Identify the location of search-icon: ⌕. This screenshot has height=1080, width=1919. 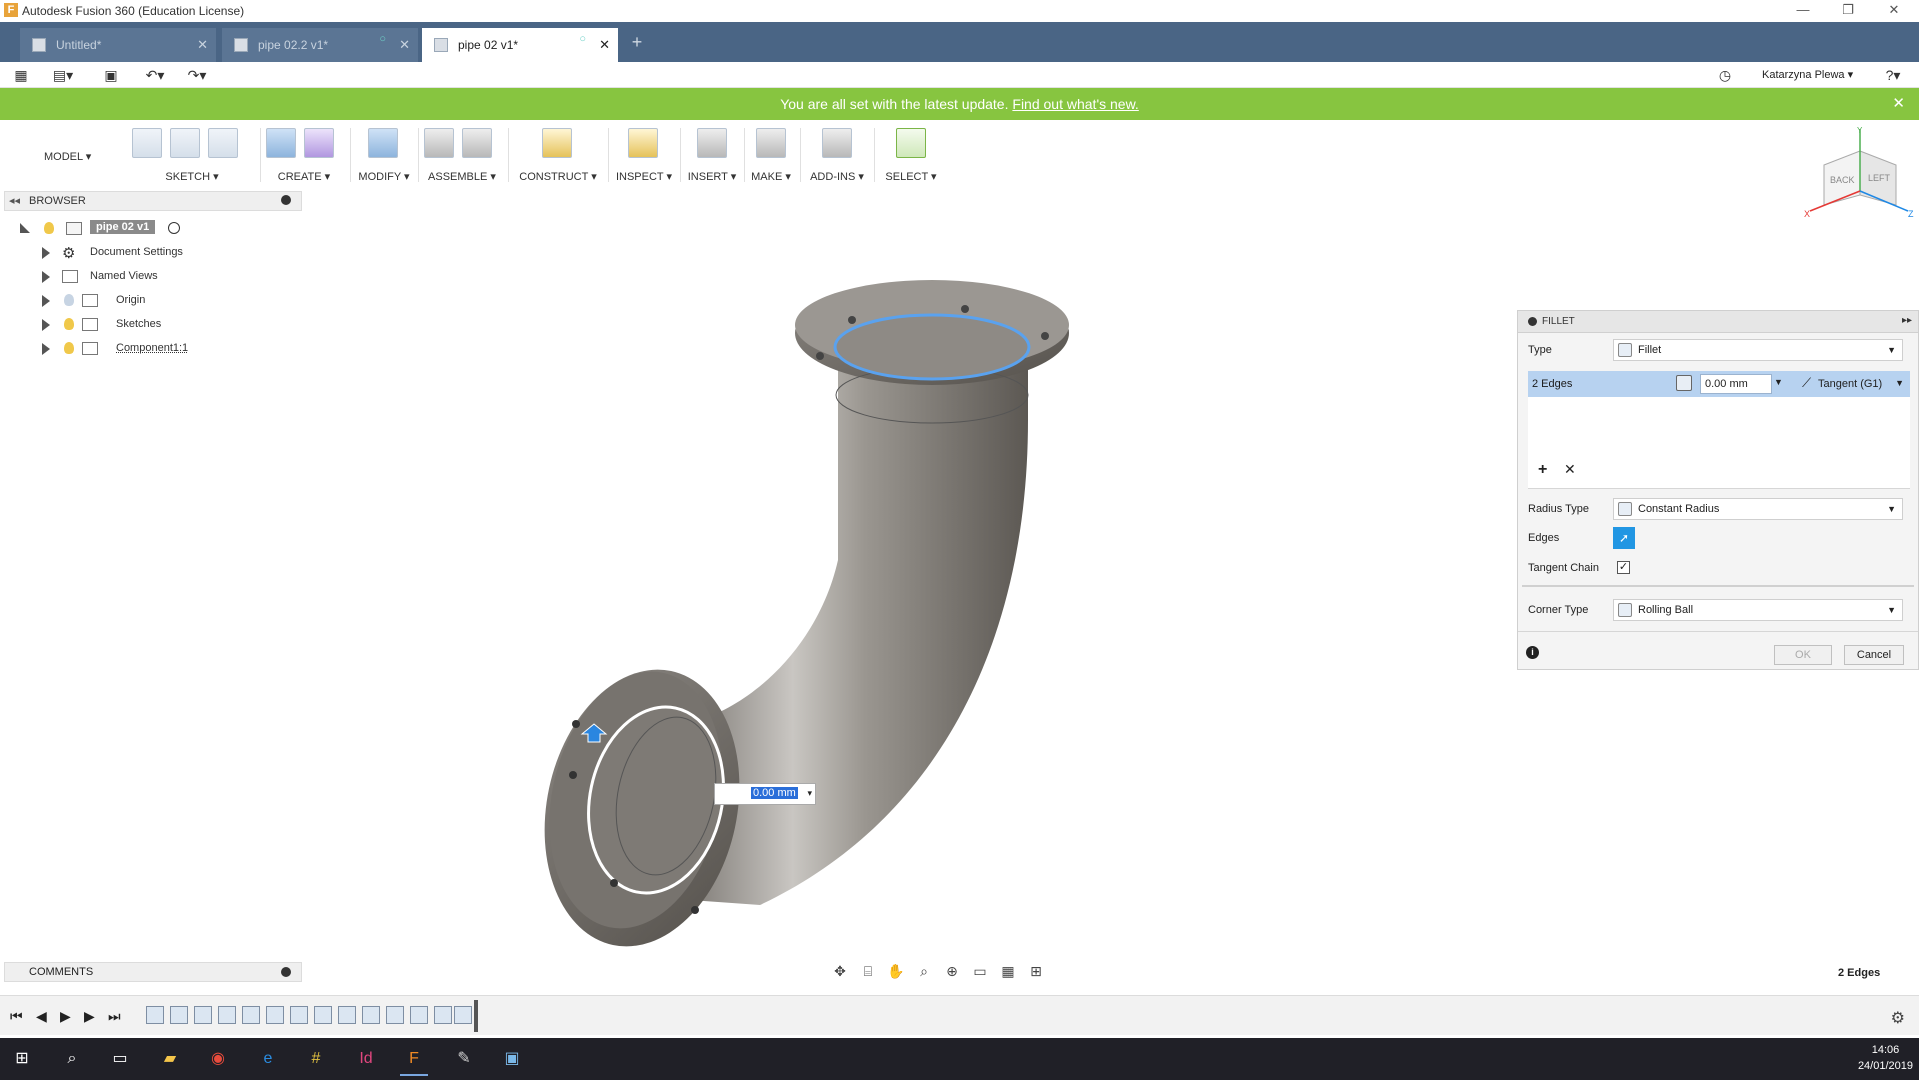
(72, 1059).